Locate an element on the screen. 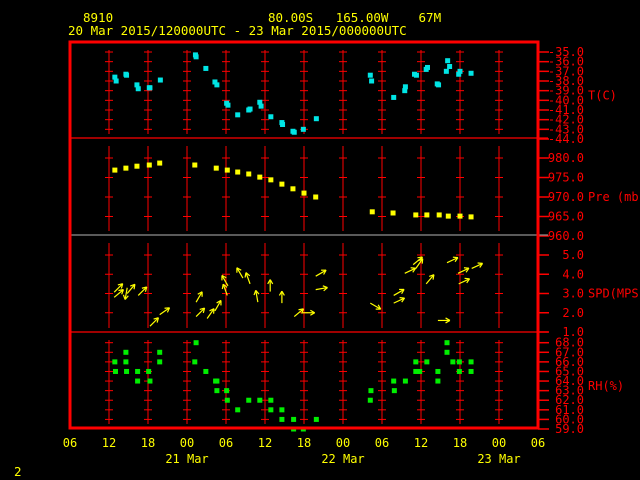  axis-tick-label: 965.0 is located at coordinates (566, 217).